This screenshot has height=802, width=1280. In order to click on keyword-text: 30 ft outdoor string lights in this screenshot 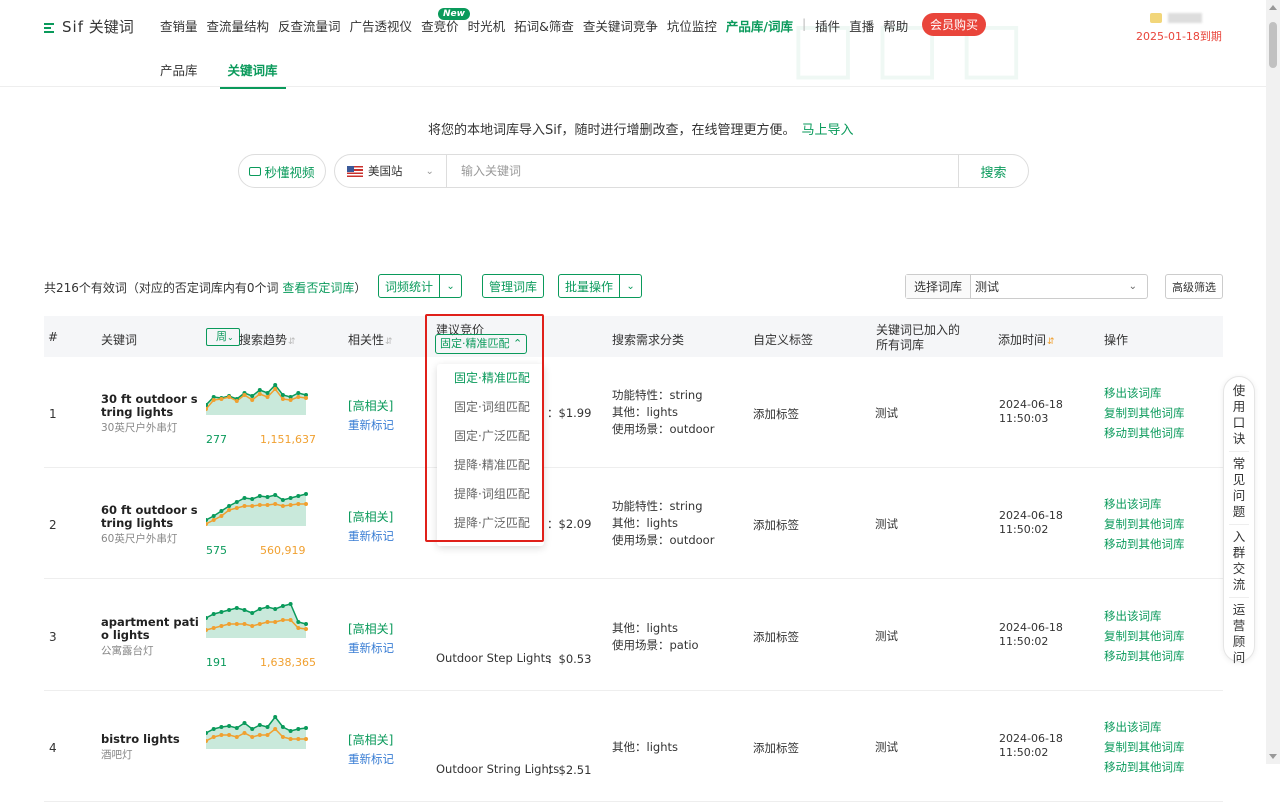, I will do `click(151, 406)`.